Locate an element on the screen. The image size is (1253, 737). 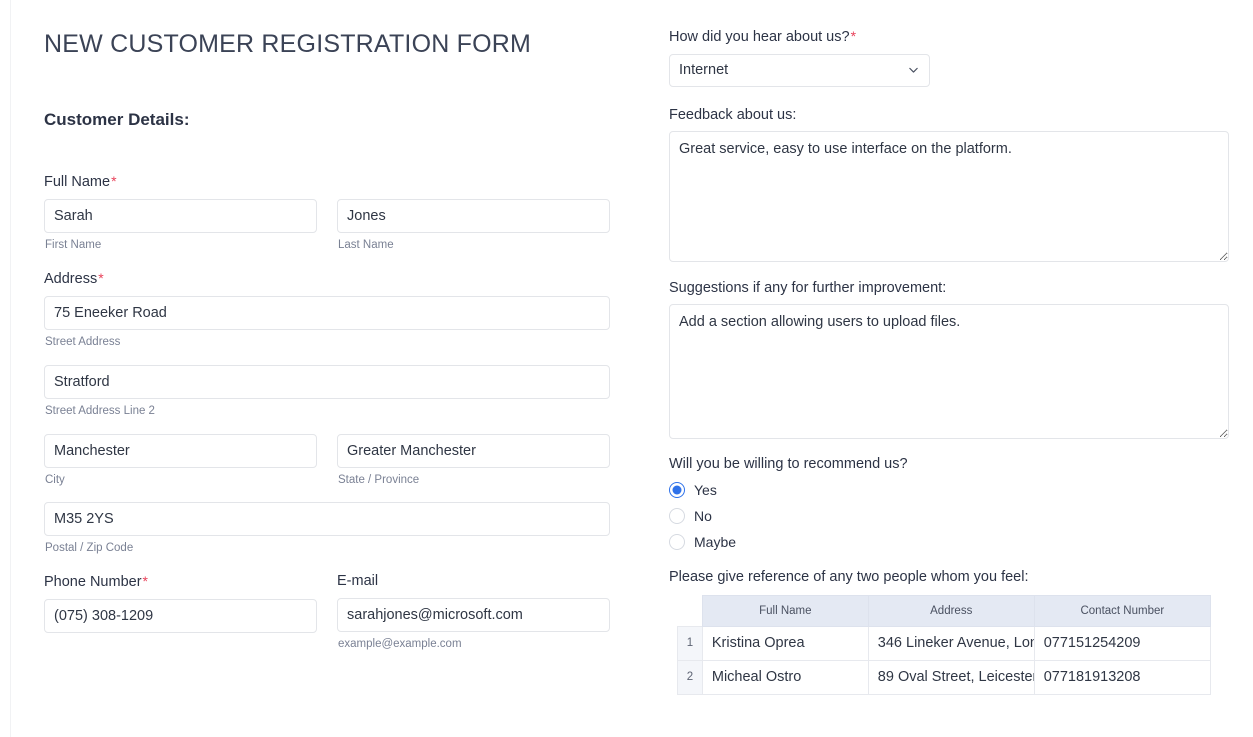
street-address-line2-input is located at coordinates (327, 381).